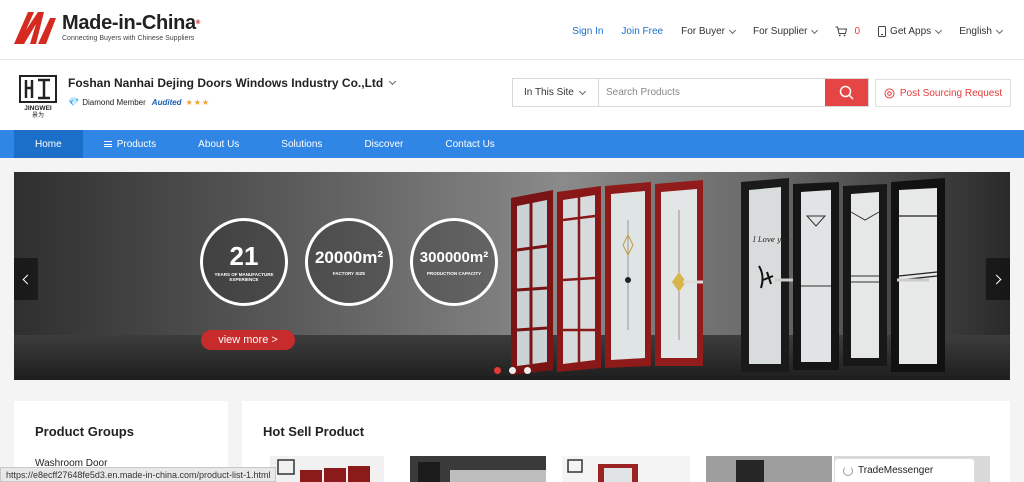 The width and height of the screenshot is (1024, 482). What do you see at coordinates (454, 273) in the screenshot?
I see `stat-capacity-label: PRODUCTION CAPACITY` at bounding box center [454, 273].